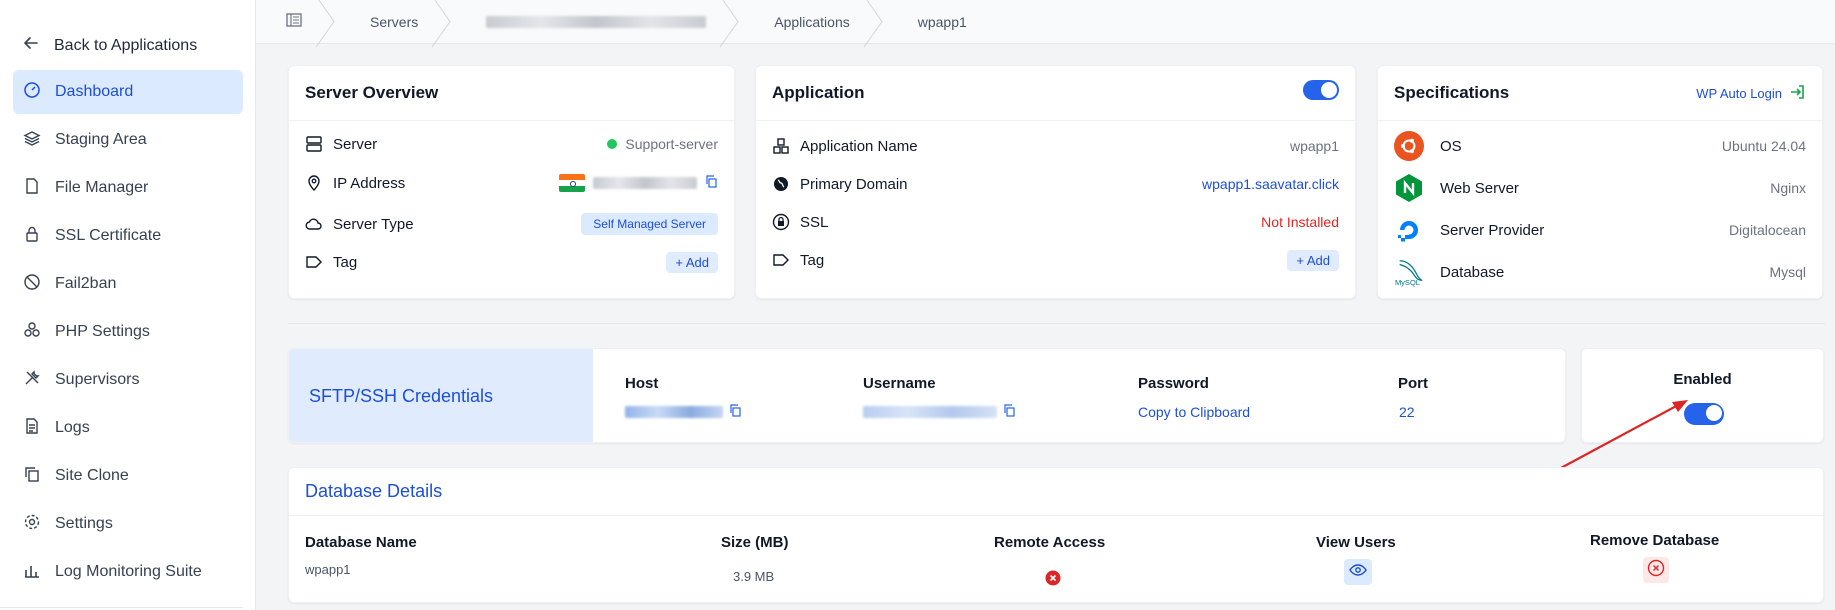  I want to click on globe-icon, so click(781, 184).